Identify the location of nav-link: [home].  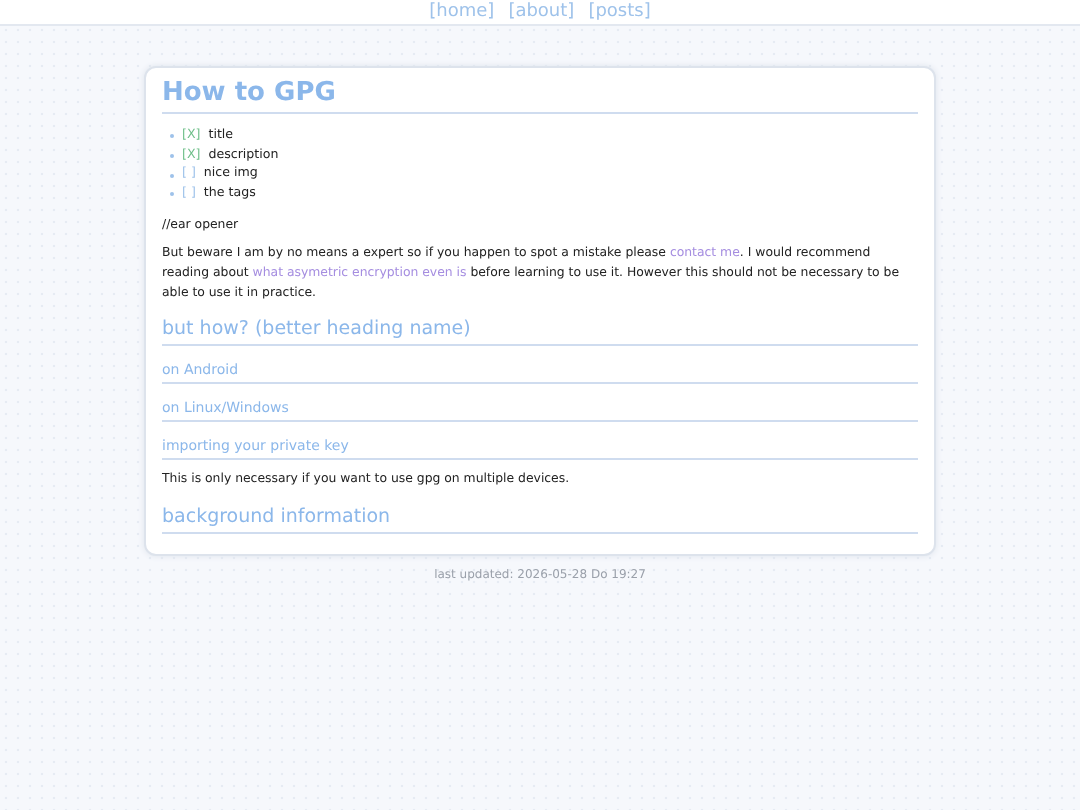
(462, 12).